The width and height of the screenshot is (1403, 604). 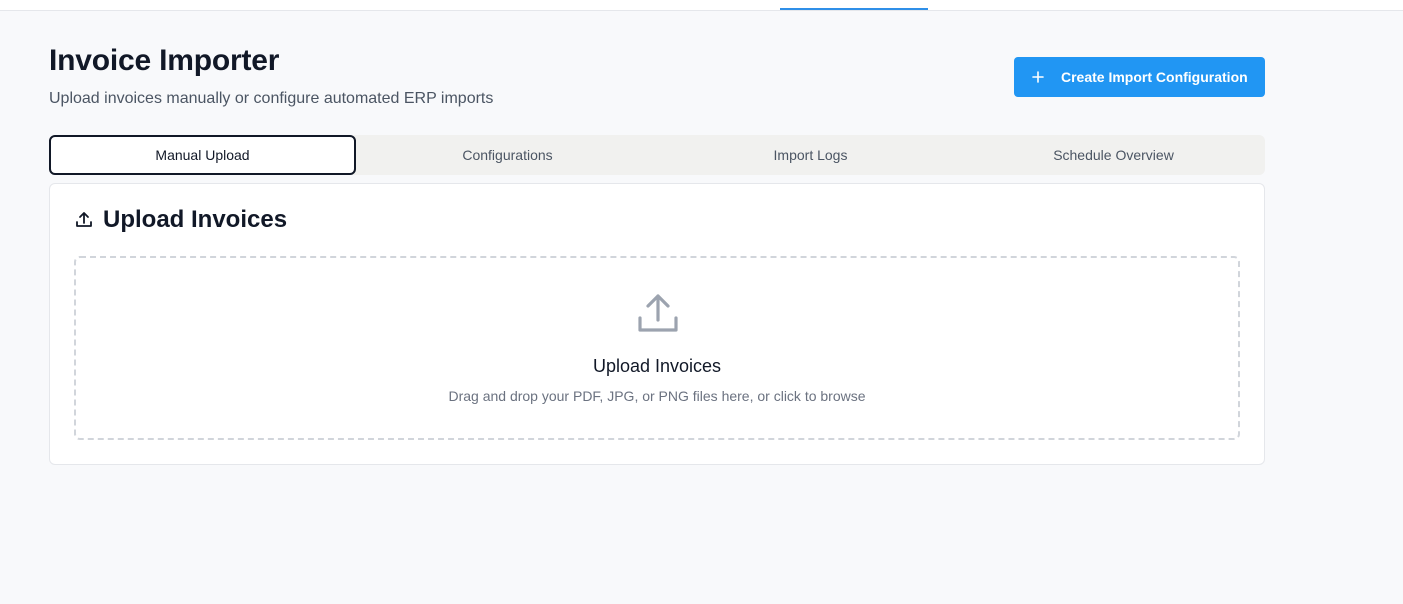 I want to click on card-title: Upload Invoices, so click(x=195, y=219).